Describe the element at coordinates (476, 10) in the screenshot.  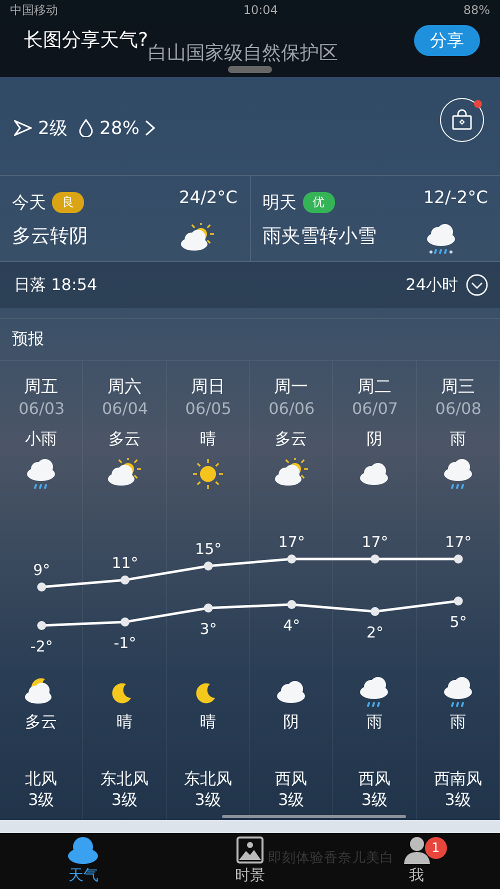
I see `battery-text: 88%` at that location.